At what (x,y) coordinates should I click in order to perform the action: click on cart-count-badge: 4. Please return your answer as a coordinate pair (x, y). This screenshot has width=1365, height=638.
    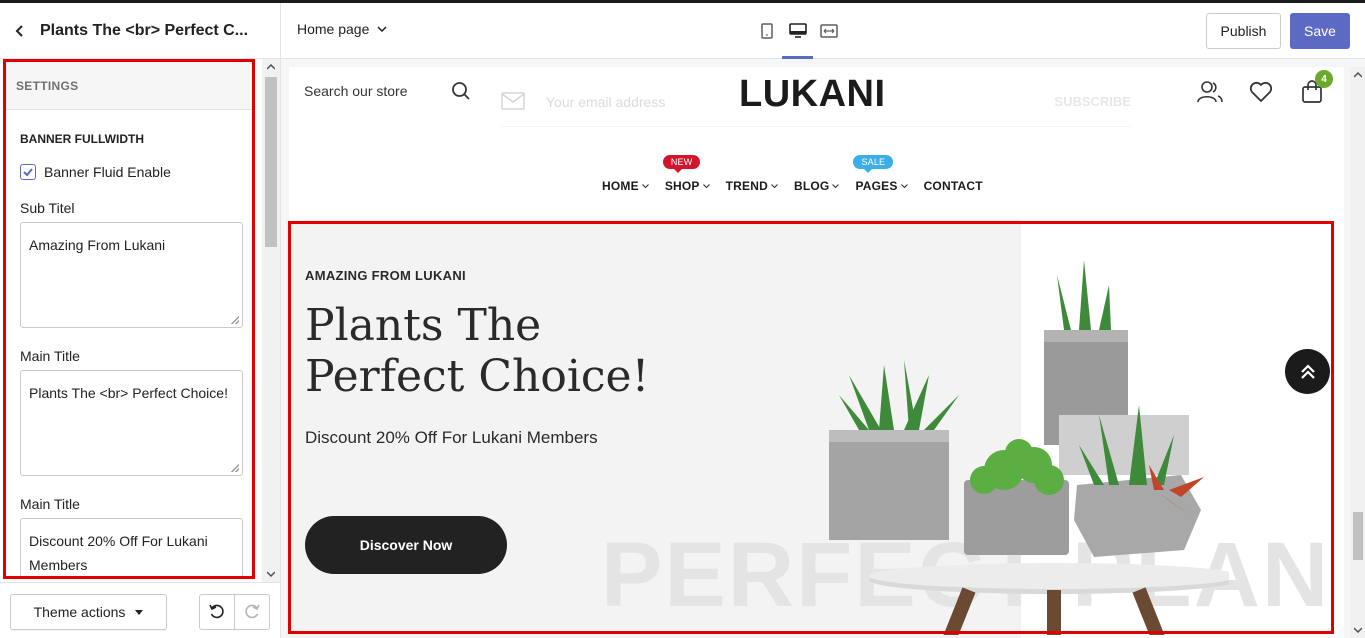
    Looking at the image, I should click on (1324, 79).